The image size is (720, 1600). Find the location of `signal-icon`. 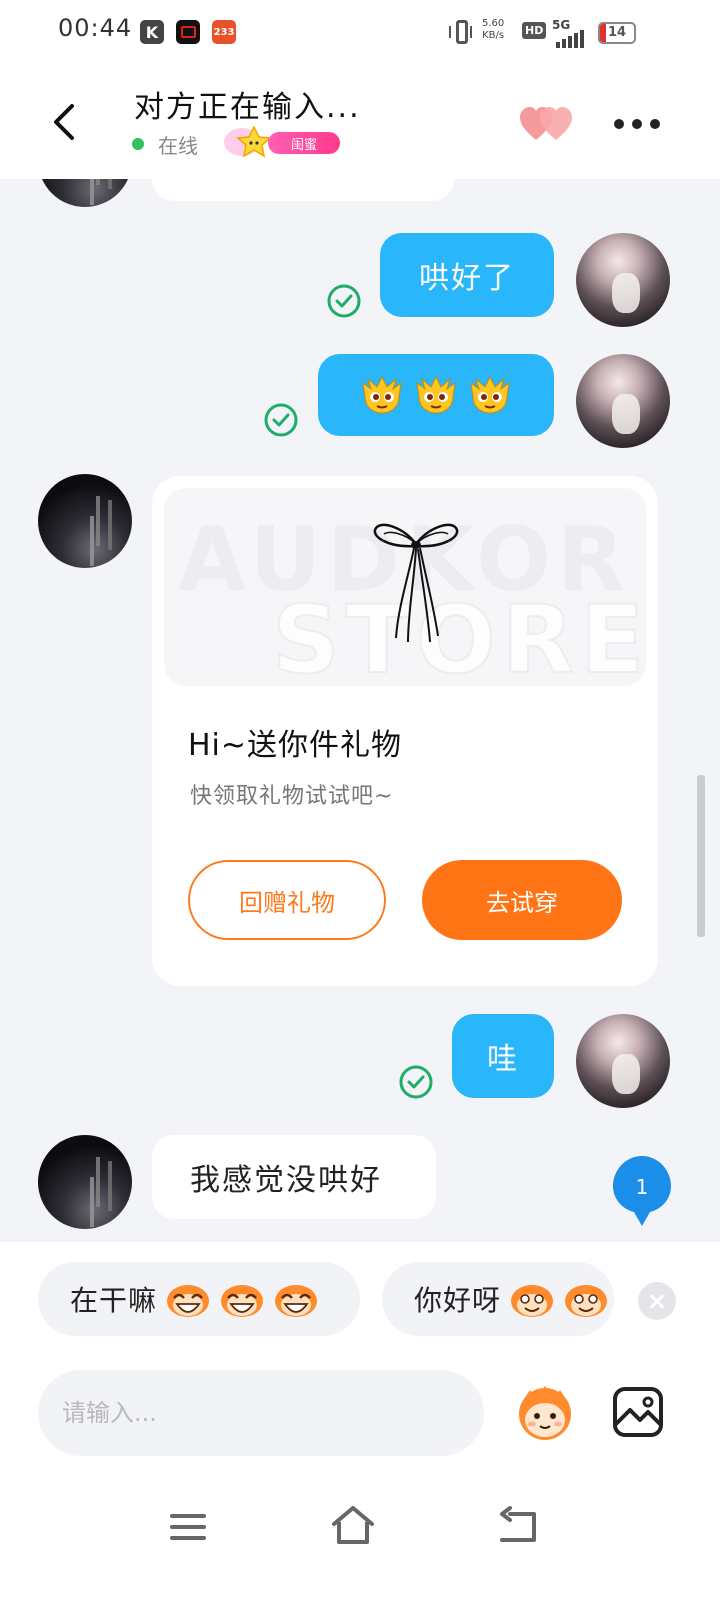

signal-icon is located at coordinates (570, 37).